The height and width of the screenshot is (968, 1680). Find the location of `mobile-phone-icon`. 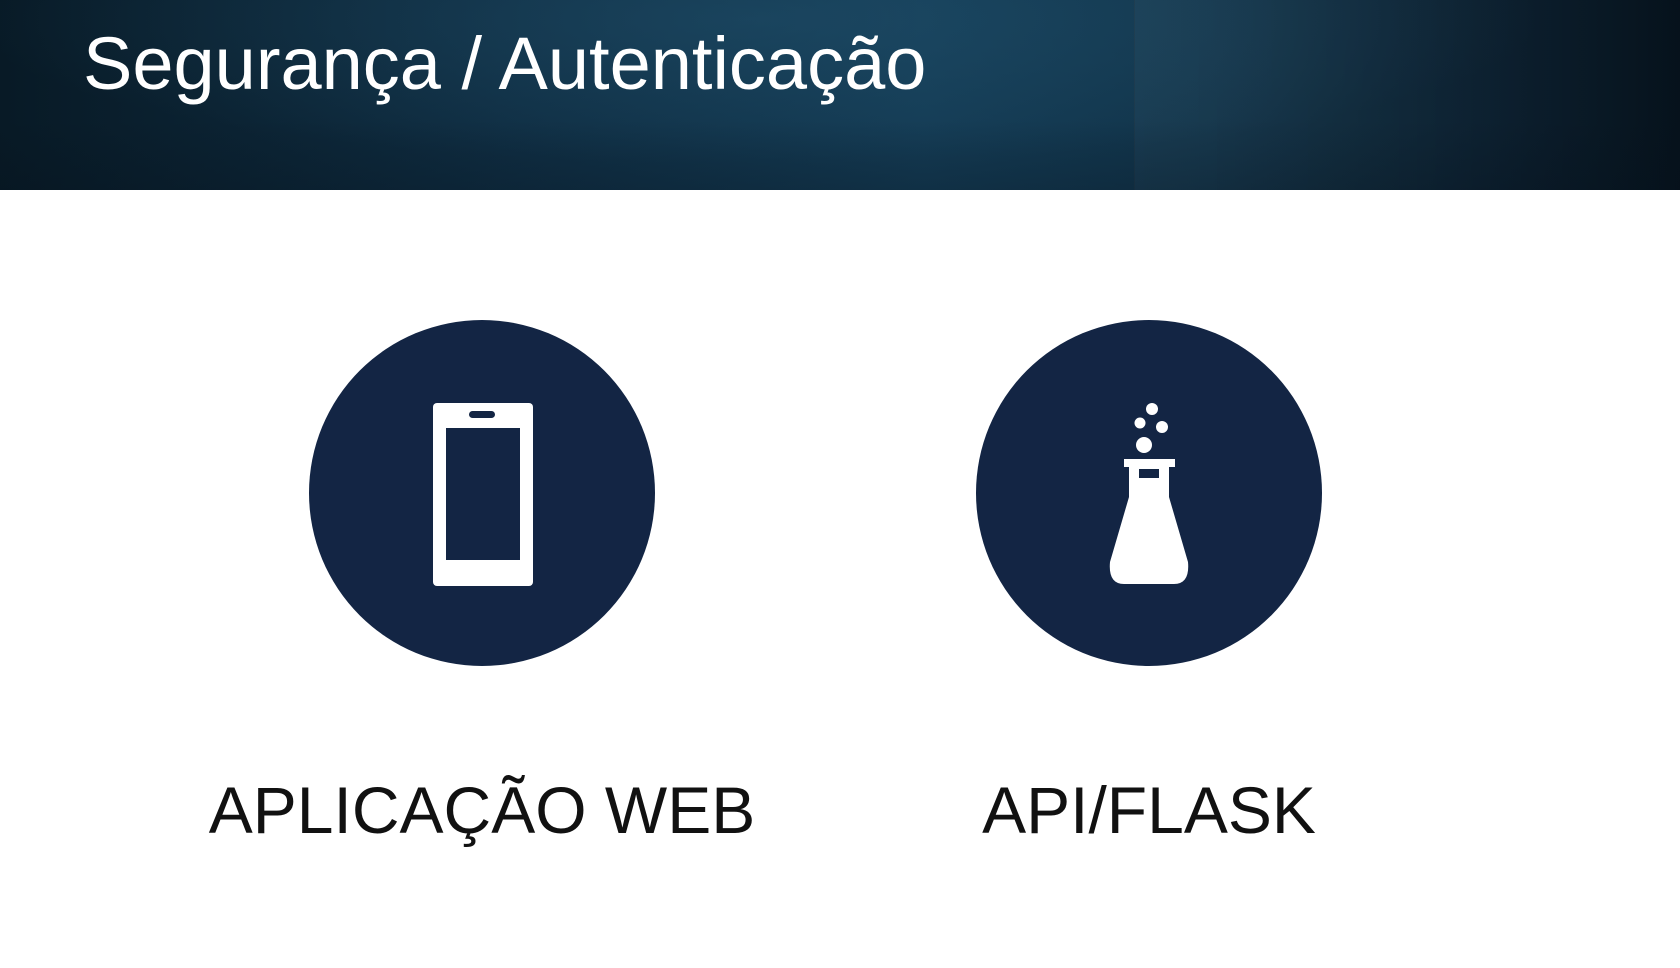

mobile-phone-icon is located at coordinates (483, 494).